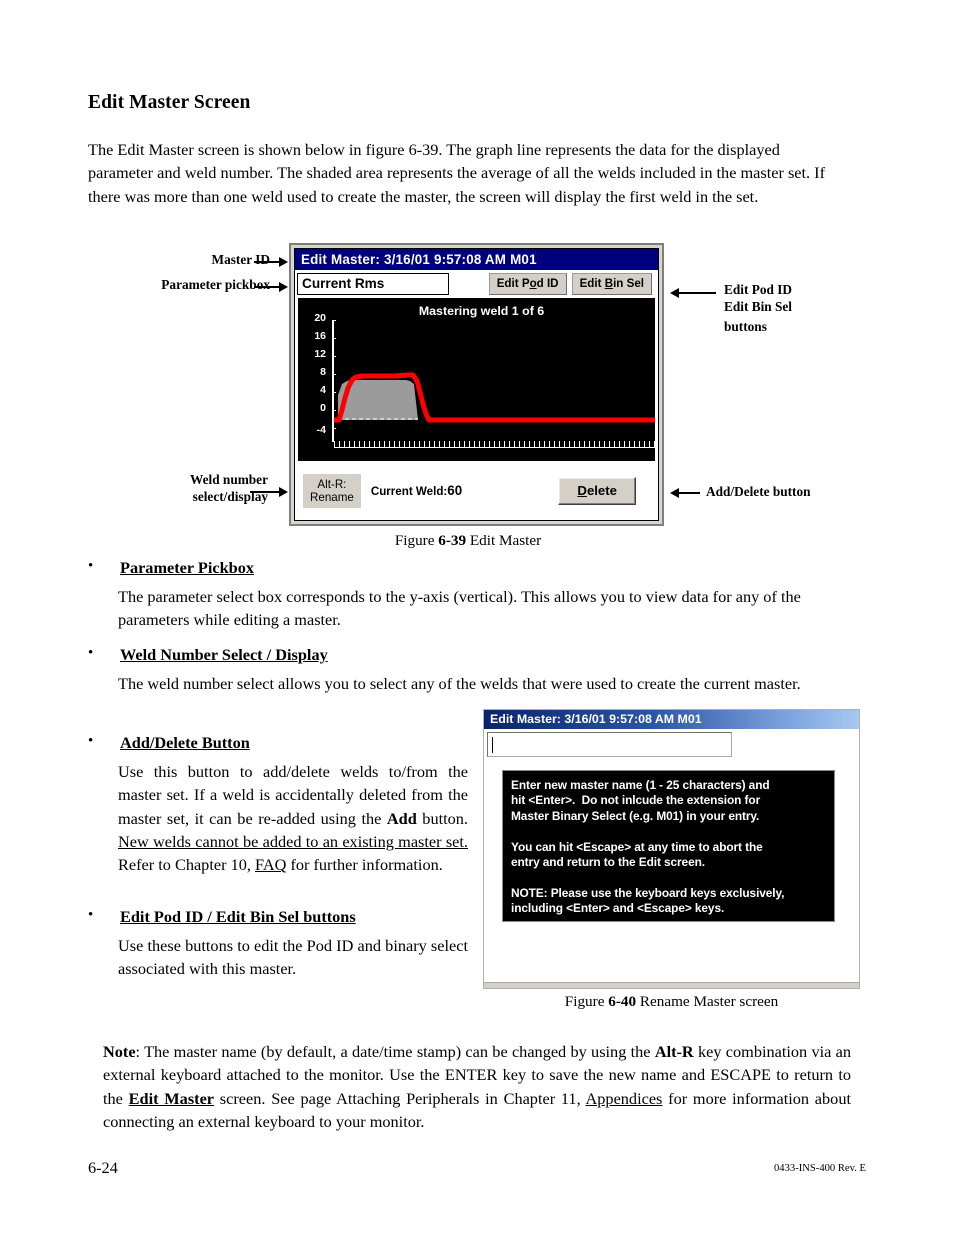  I want to click on note-underline-appendices: Appendices, so click(624, 1098).